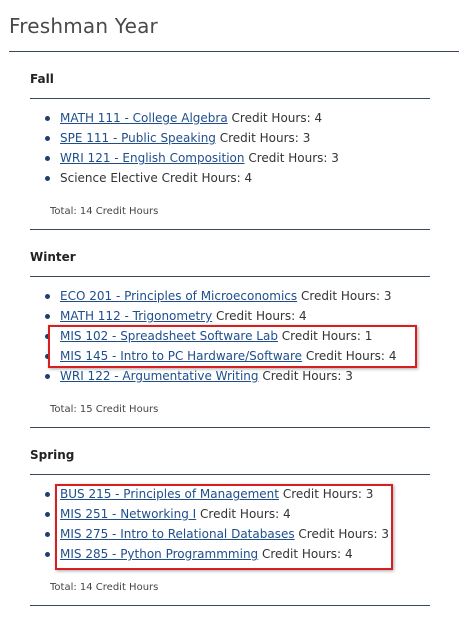 This screenshot has height=621, width=459. I want to click on course-link: BUS 215 - Principles of Management, so click(169, 494).